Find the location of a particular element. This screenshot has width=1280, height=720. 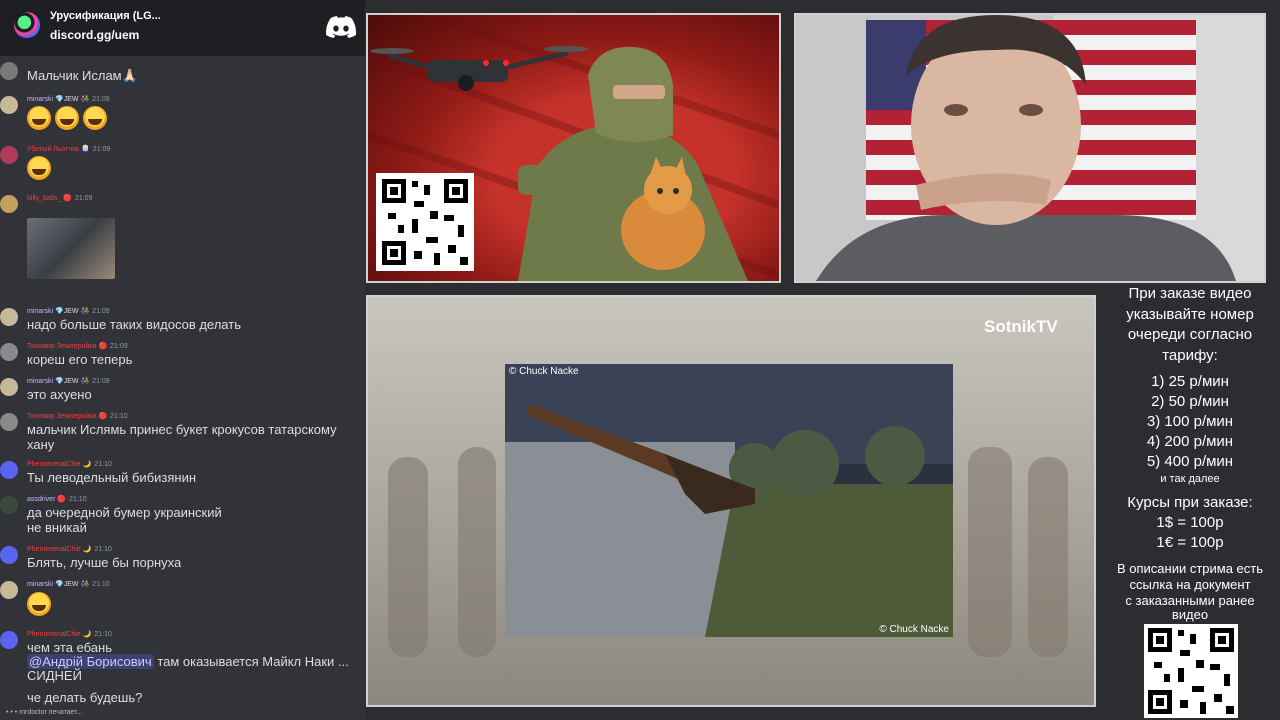

tariff-item: 2) 50 р/мин is located at coordinates (1190, 401).